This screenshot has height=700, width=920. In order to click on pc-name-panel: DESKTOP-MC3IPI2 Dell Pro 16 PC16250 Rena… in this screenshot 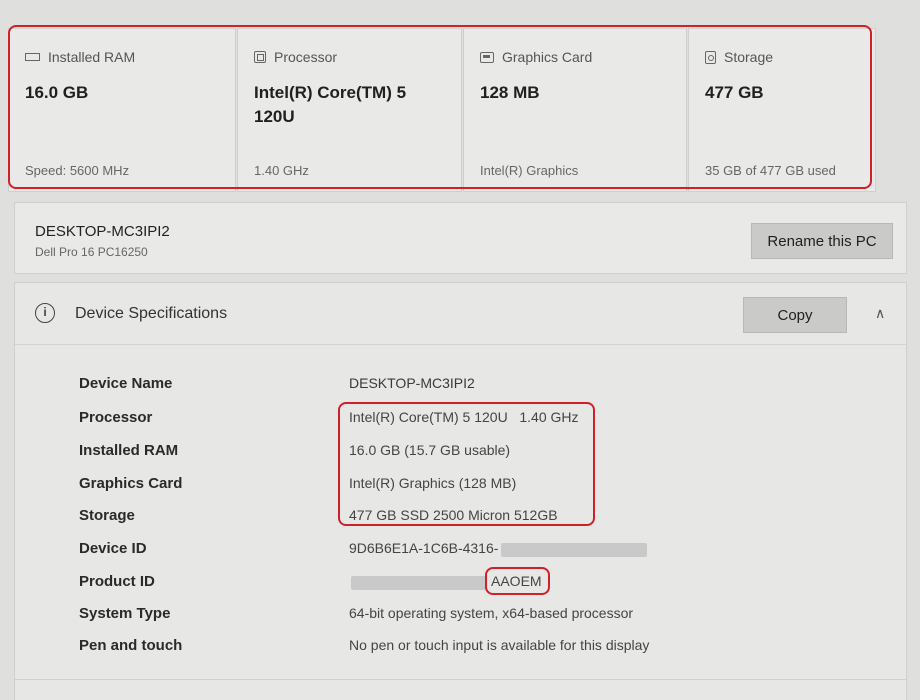, I will do `click(460, 238)`.